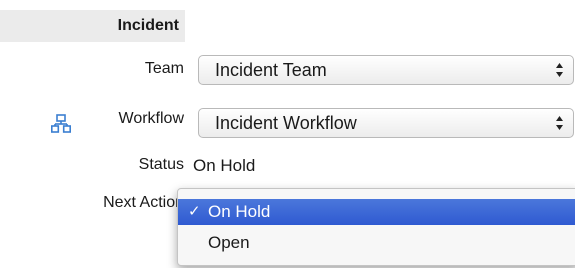 This screenshot has width=575, height=268. I want to click on section-title: Incident, so click(148, 25).